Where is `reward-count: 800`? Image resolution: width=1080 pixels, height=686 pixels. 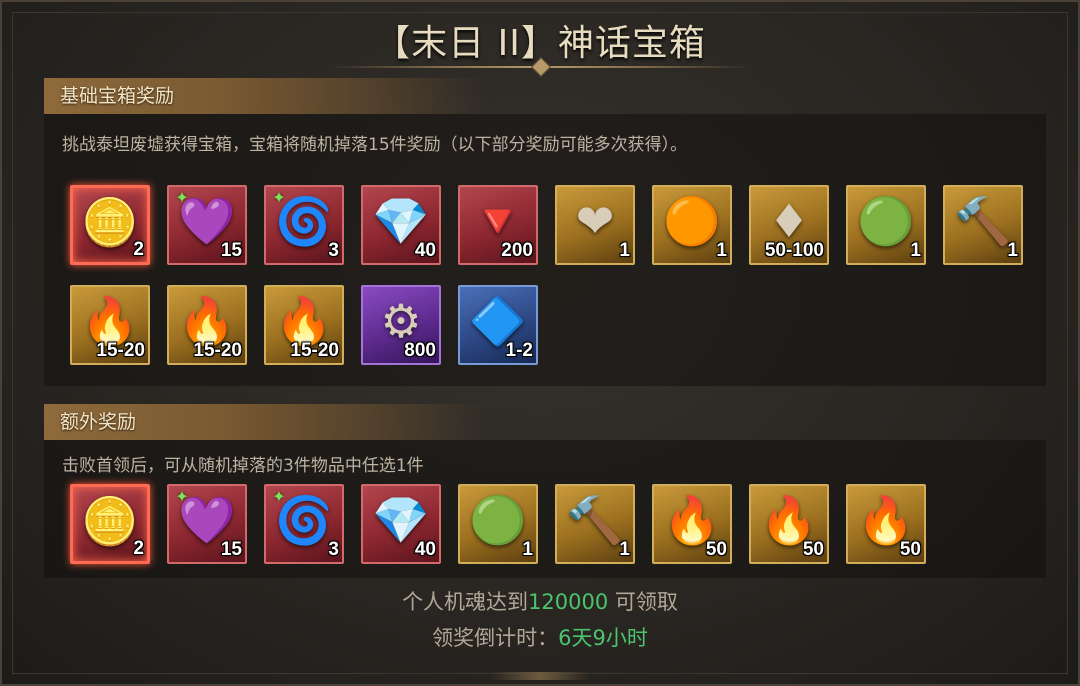
reward-count: 800 is located at coordinates (420, 350).